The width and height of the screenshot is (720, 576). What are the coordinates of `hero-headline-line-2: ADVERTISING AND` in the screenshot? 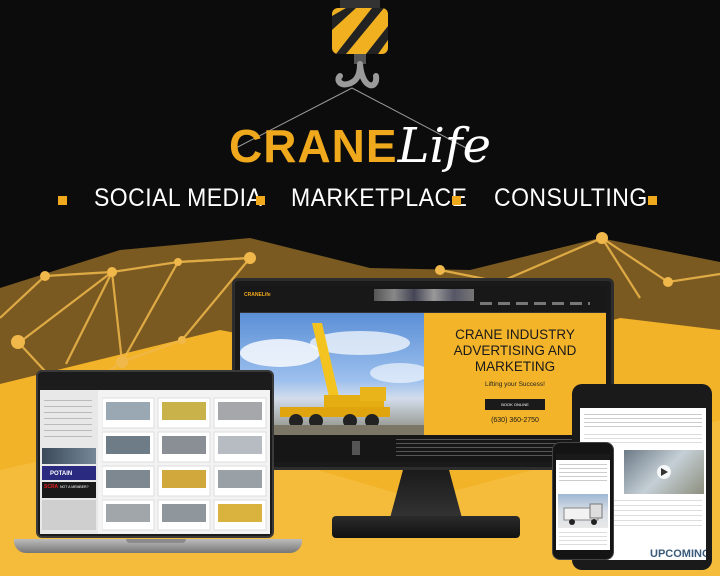 It's located at (515, 350).